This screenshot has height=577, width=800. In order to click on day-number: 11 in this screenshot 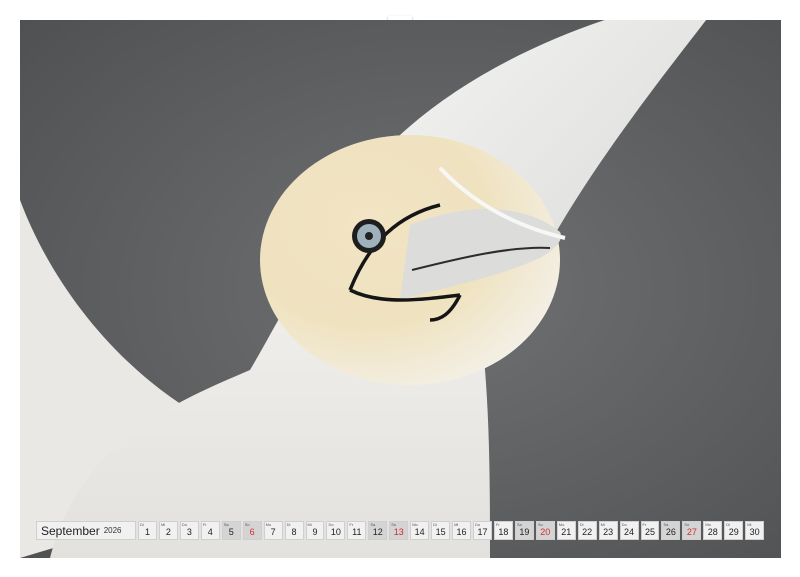, I will do `click(357, 532)`.